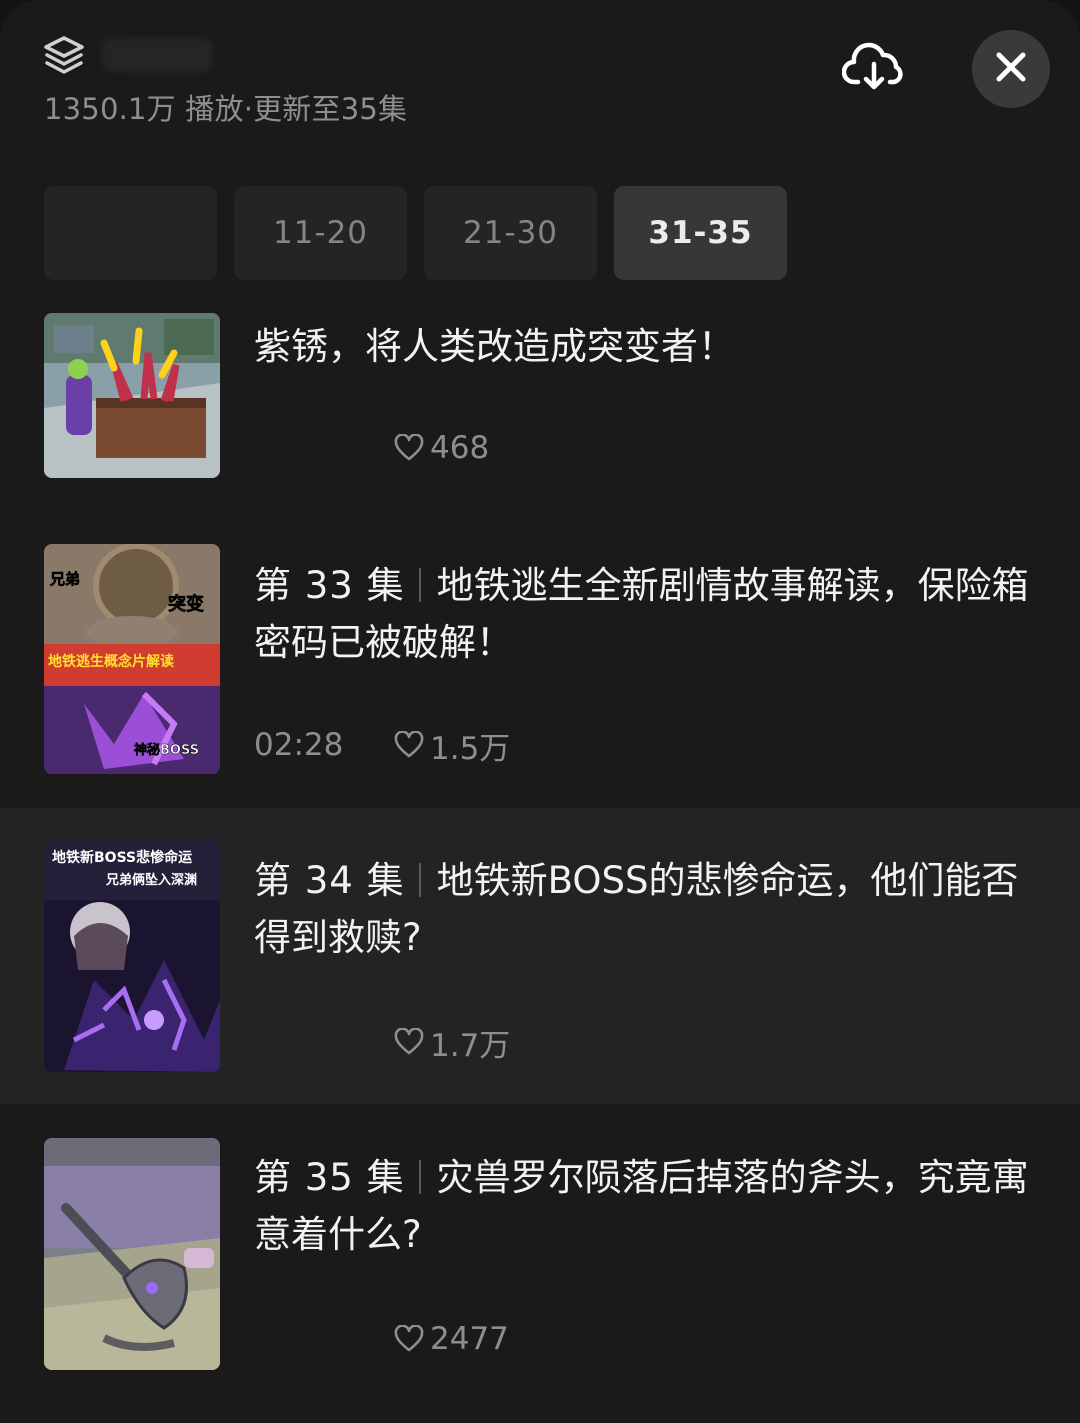 The width and height of the screenshot is (1080, 1423). I want to click on likes-count: 2477, so click(469, 1339).